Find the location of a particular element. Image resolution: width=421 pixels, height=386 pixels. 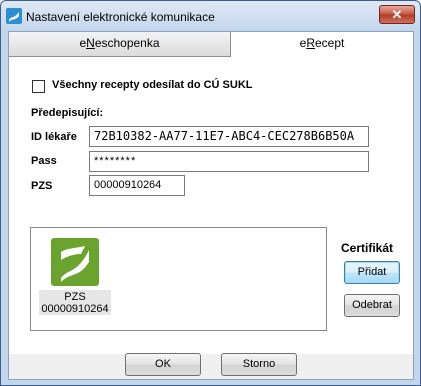

prescriber-section-label: Předepisující: is located at coordinates (67, 113).